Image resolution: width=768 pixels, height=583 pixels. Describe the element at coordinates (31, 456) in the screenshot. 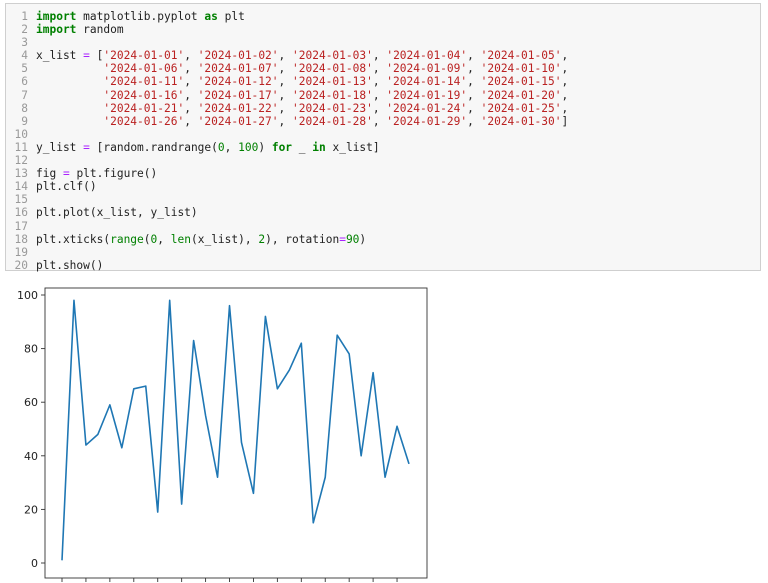

I see `y-tick-label: 40` at that location.